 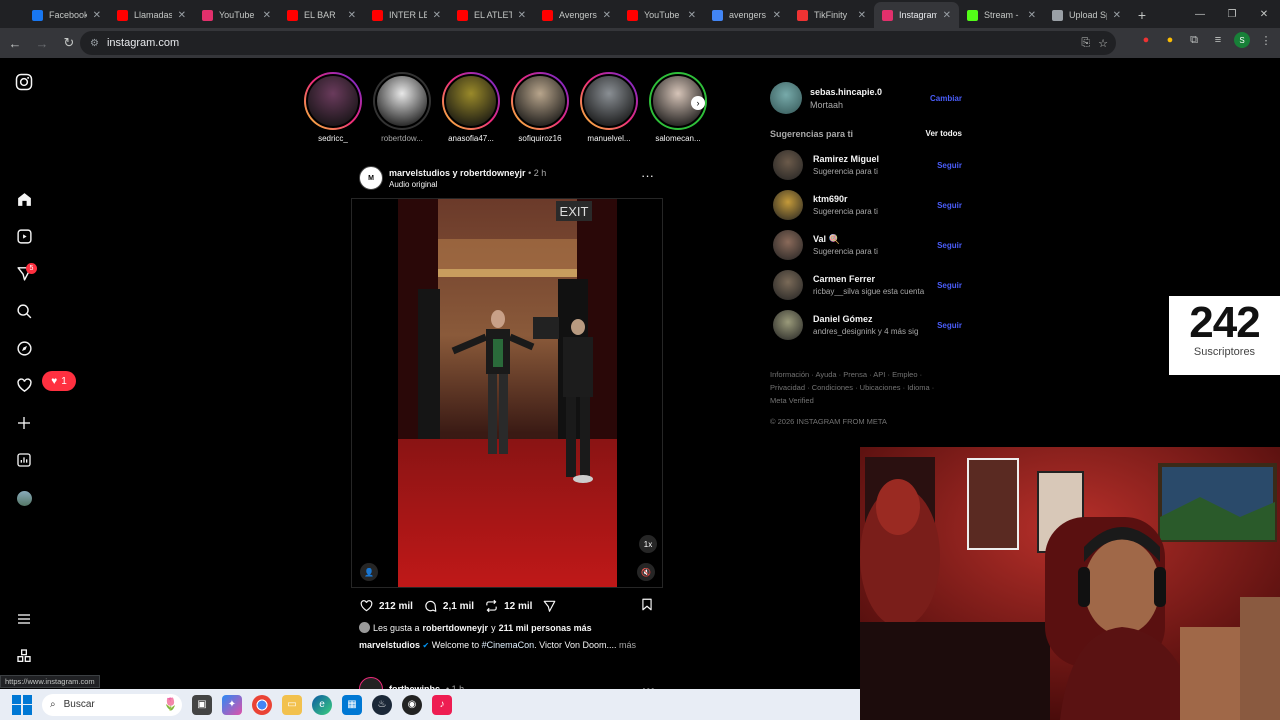 What do you see at coordinates (648, 544) in the screenshot?
I see `playback-speed-button: 1x` at bounding box center [648, 544].